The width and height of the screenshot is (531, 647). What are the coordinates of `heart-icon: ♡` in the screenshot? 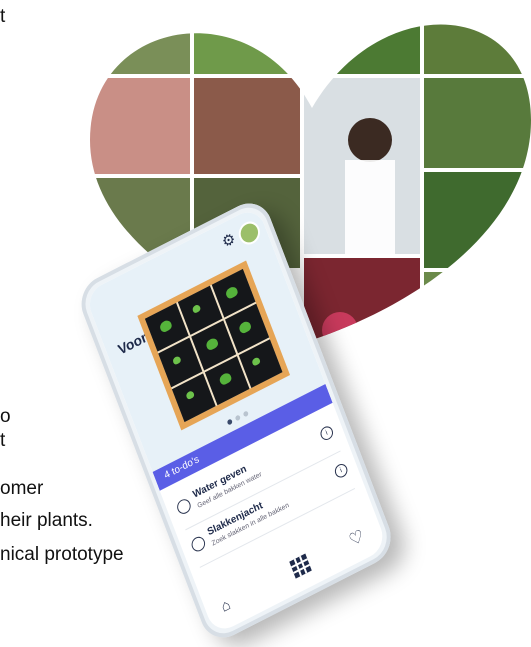 It's located at (358, 538).